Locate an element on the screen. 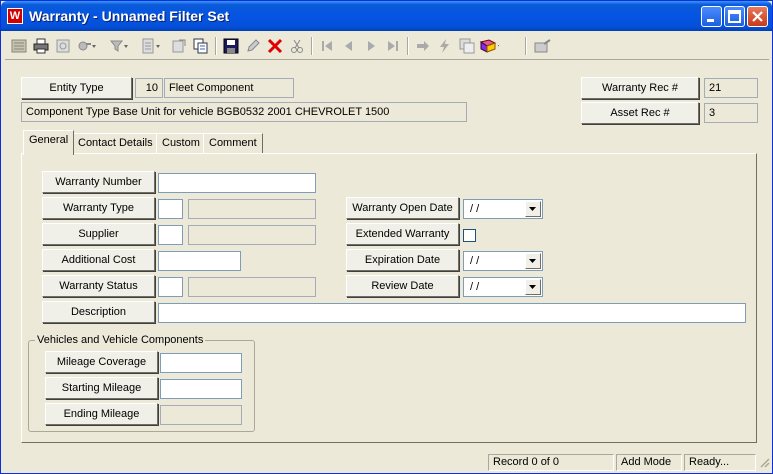 The image size is (773, 474). review-date-picker: / / is located at coordinates (503, 287).